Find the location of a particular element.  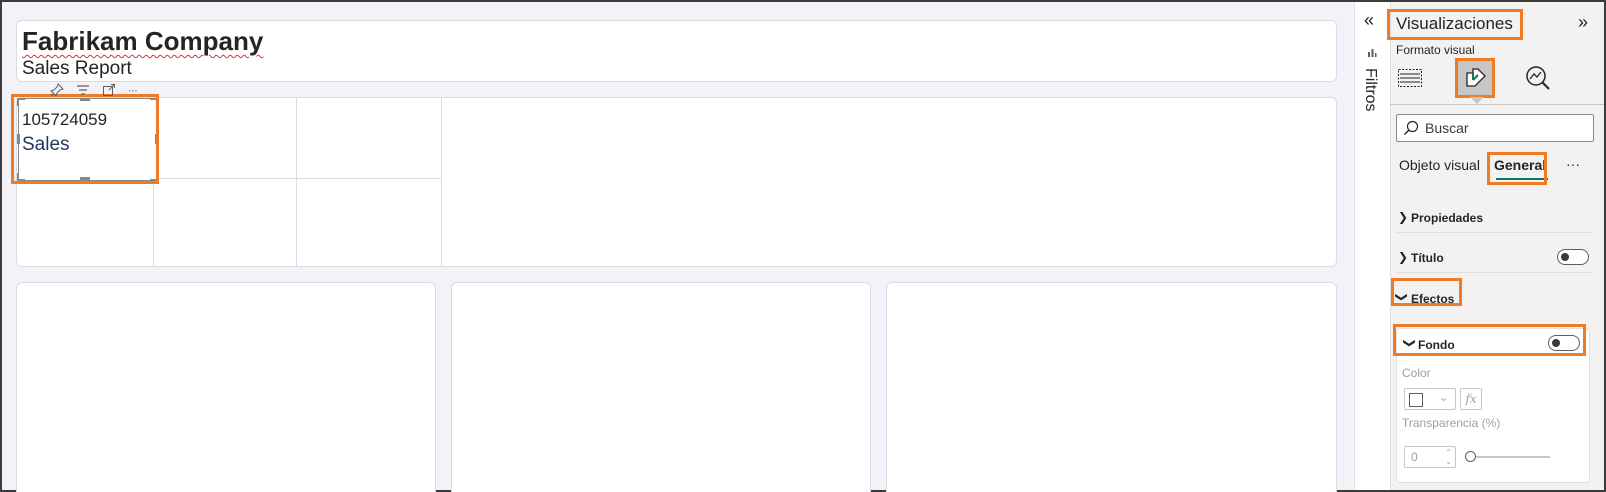

visual-header-toolbar: ··· is located at coordinates (94, 90).